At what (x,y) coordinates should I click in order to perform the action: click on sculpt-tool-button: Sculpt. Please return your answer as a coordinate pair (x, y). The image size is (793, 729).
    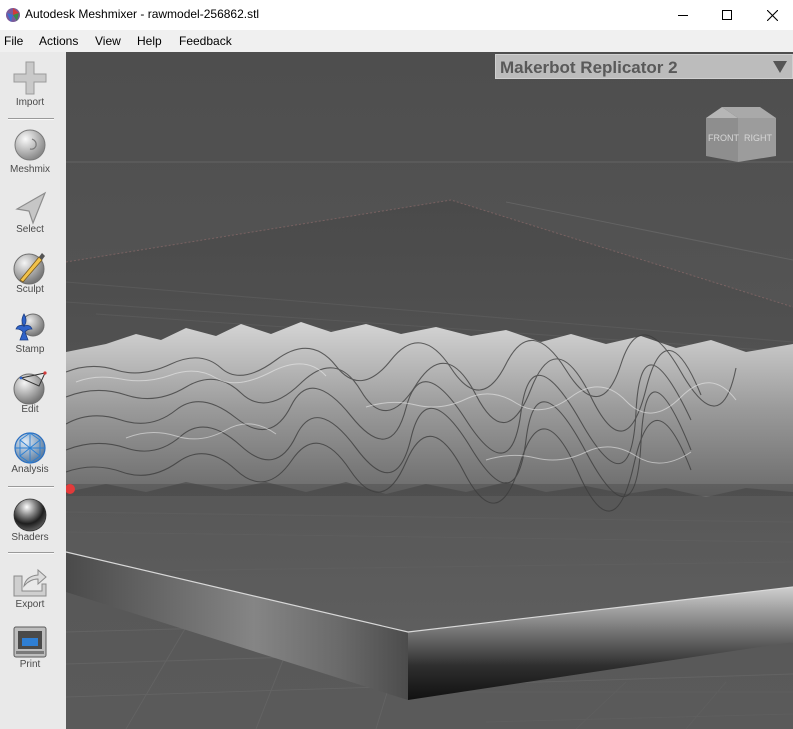
    Looking at the image, I should click on (30, 280).